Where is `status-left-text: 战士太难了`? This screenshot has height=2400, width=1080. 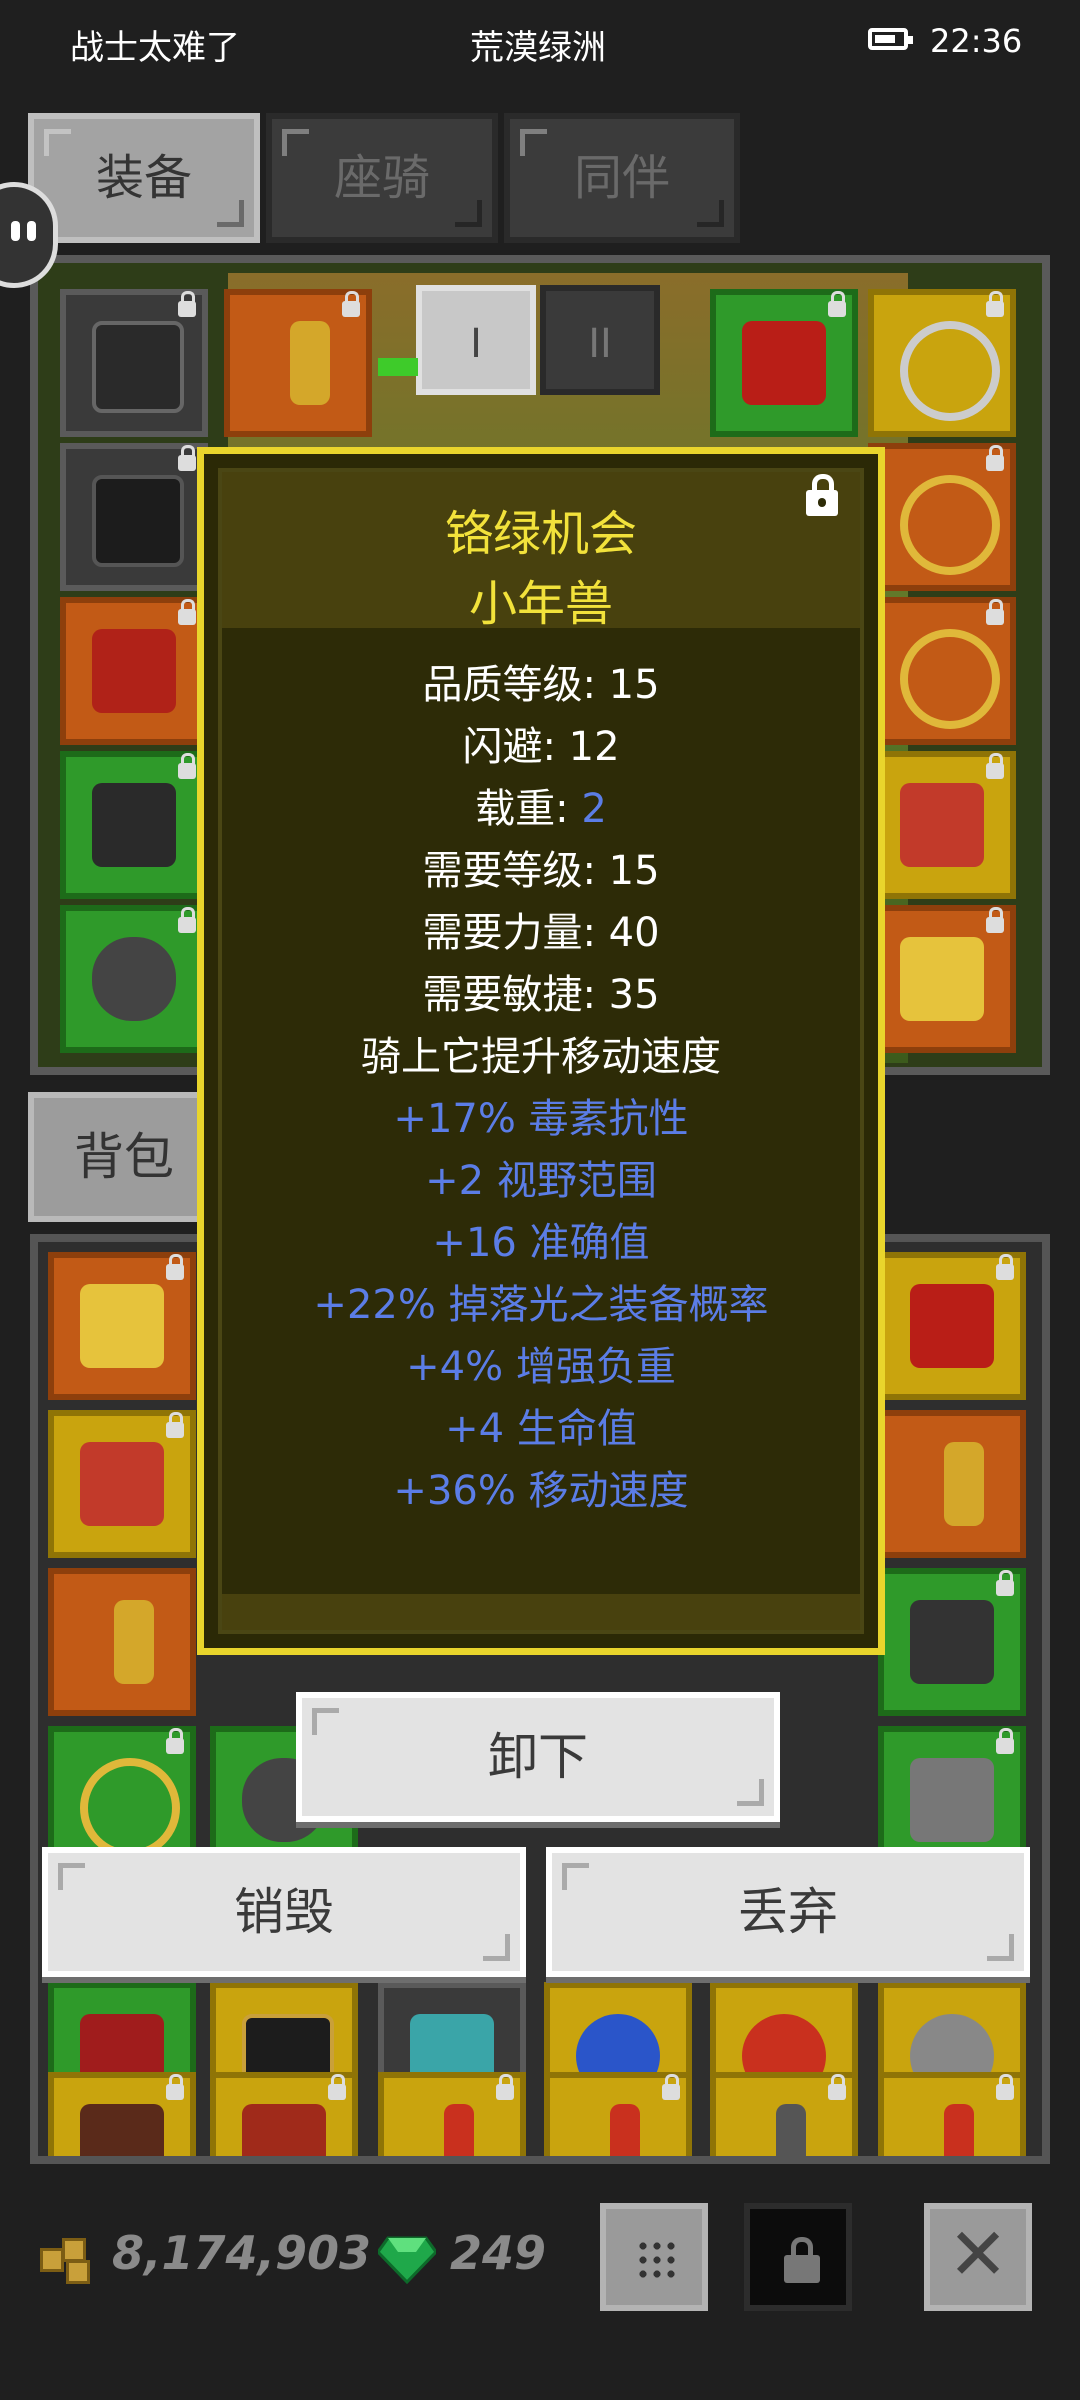
status-left-text: 战士太难了 is located at coordinates (155, 48).